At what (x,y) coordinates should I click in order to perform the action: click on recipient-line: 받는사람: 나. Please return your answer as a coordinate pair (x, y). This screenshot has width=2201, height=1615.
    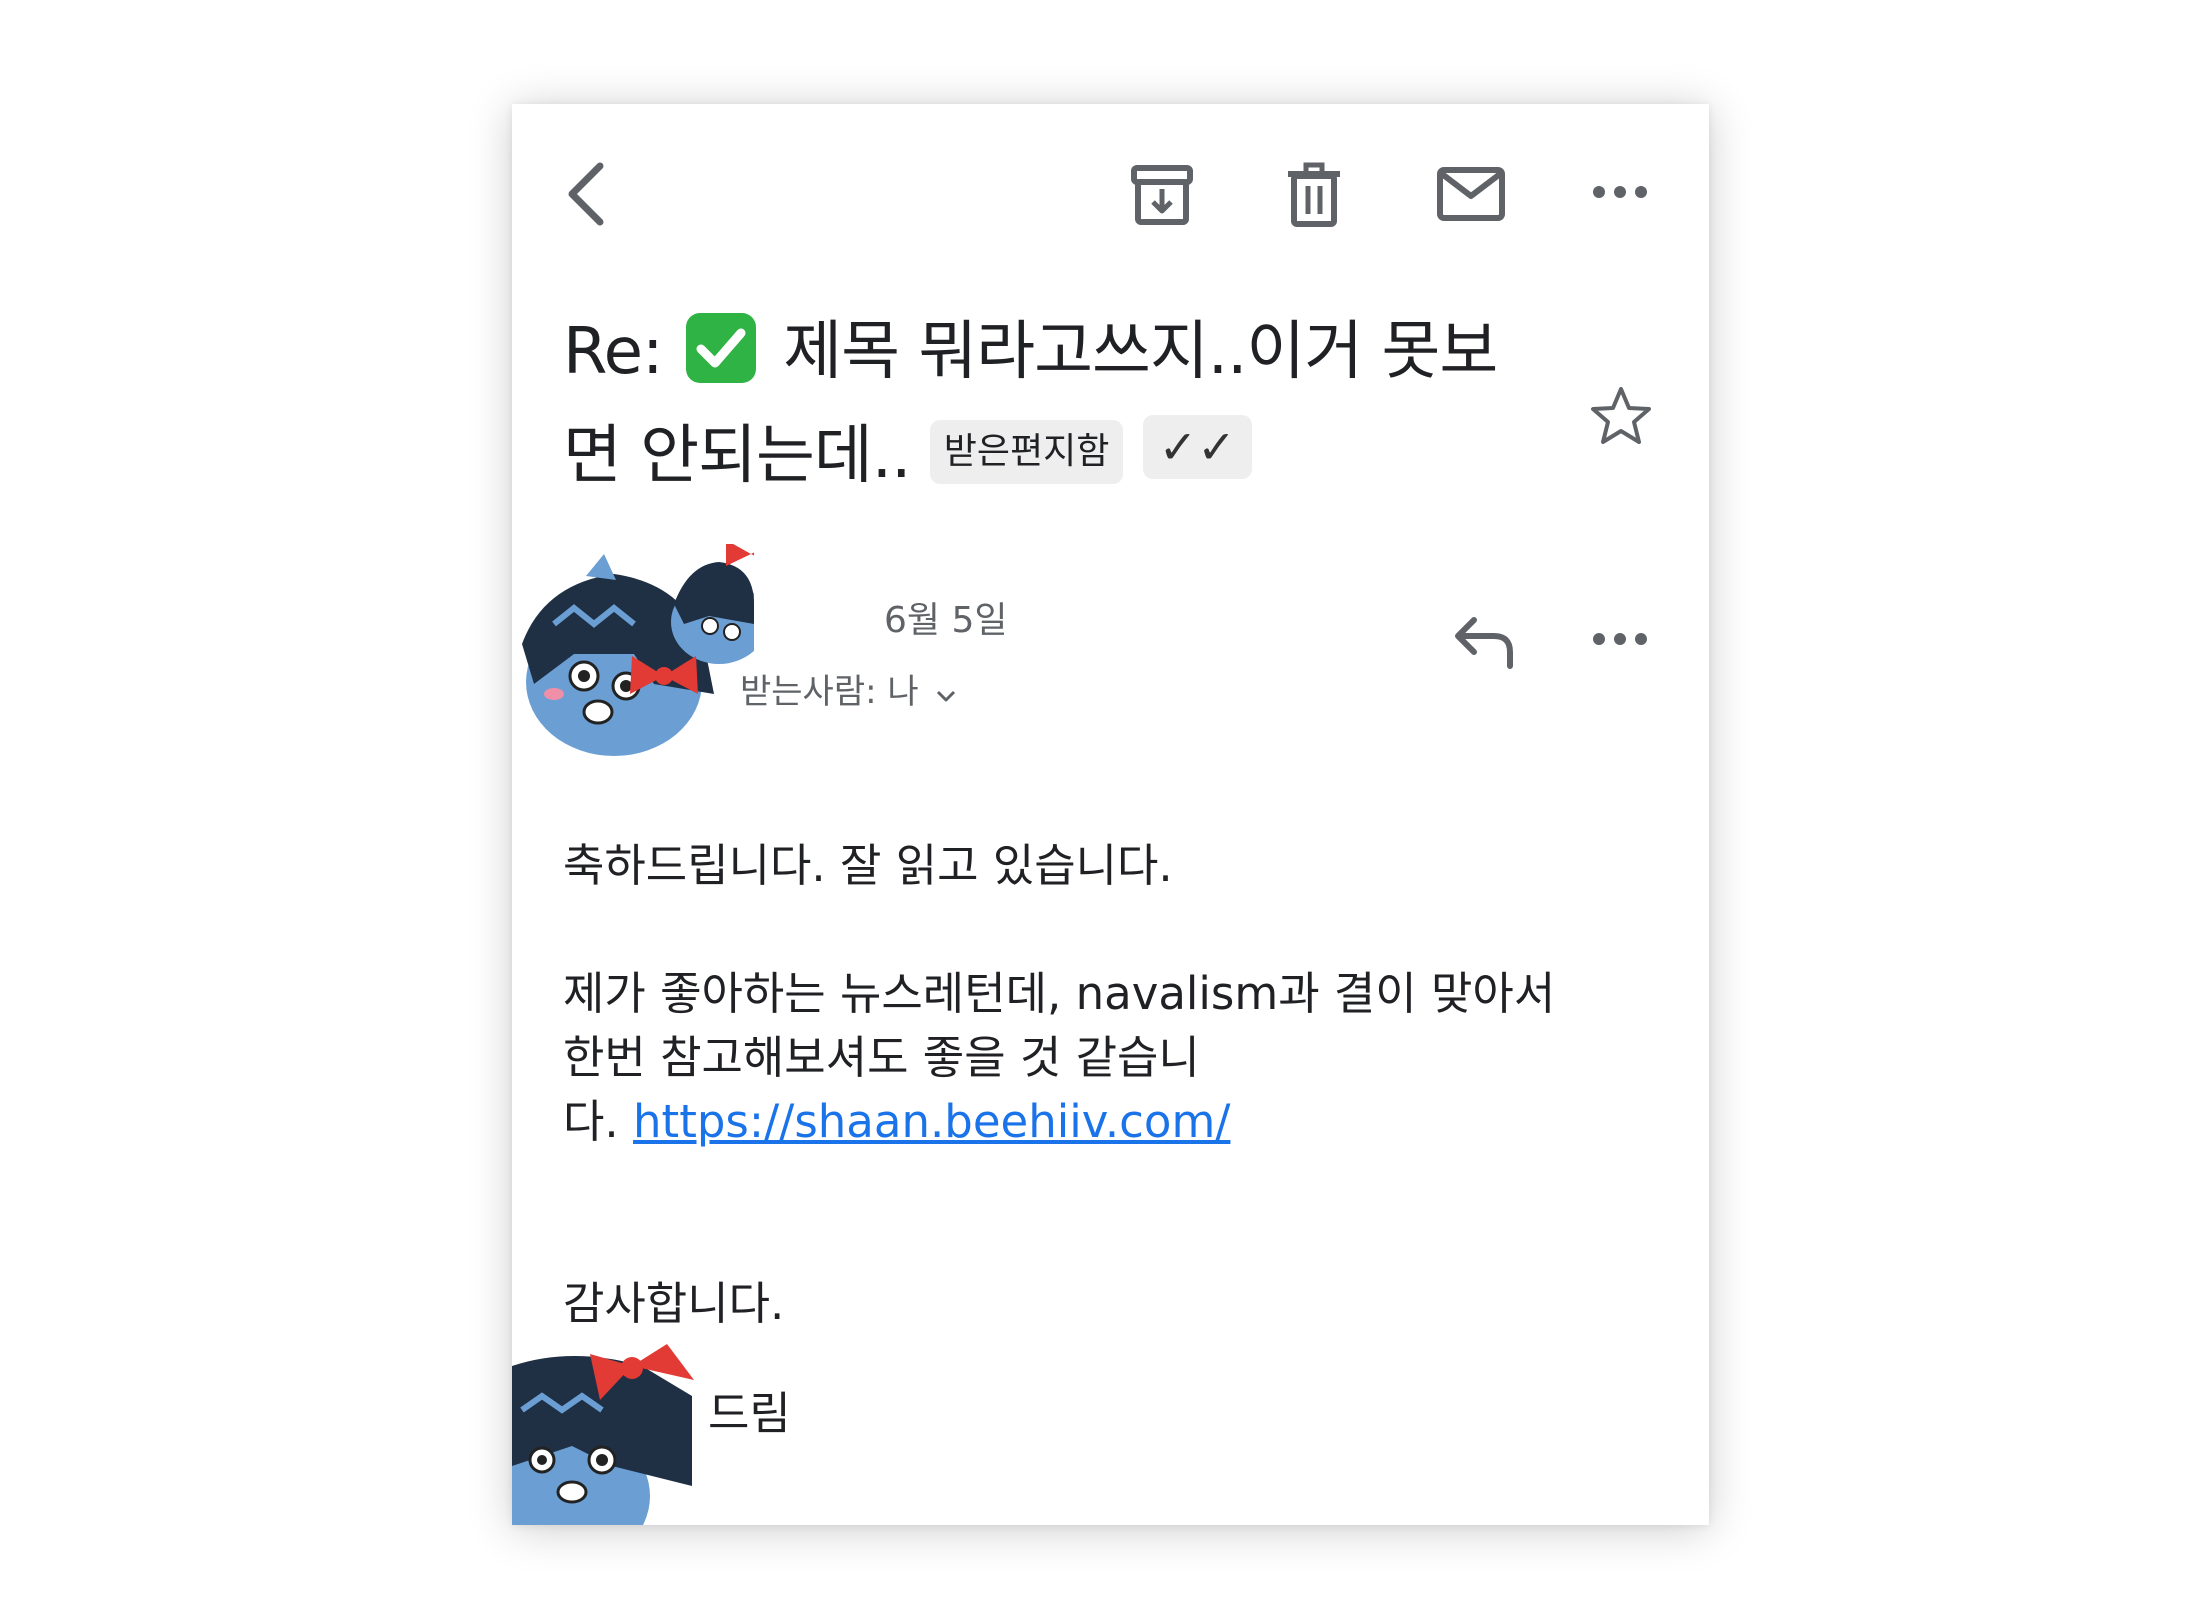
    Looking at the image, I should click on (848, 688).